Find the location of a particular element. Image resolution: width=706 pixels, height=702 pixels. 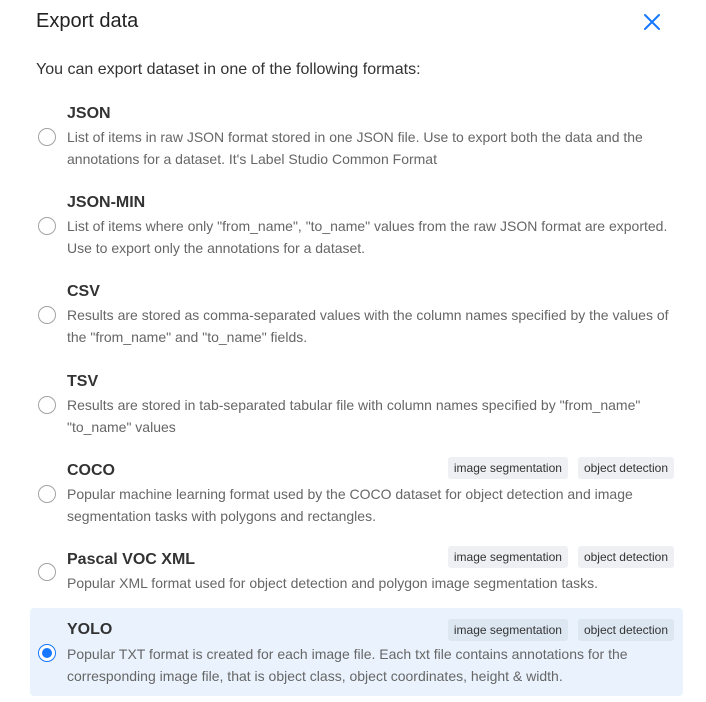

format-name: CSV is located at coordinates (83, 291).